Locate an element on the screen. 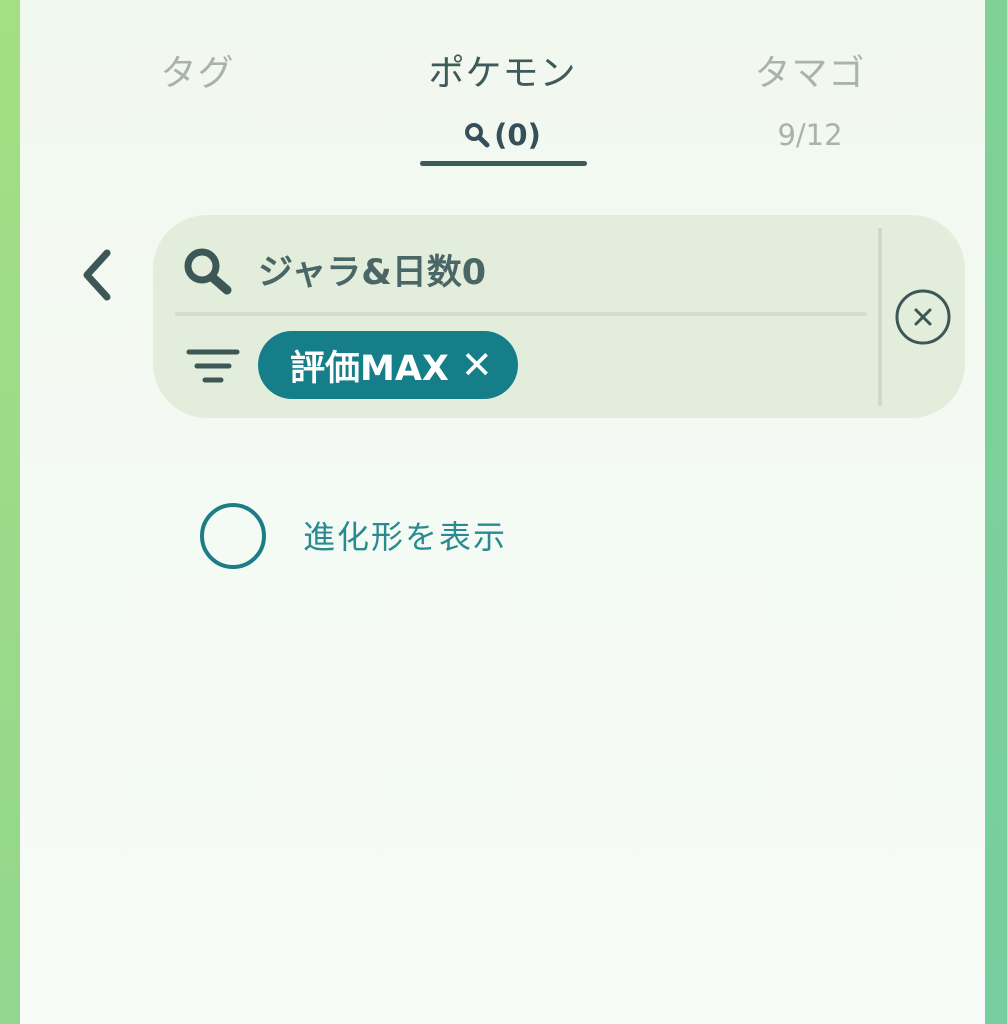  left-frame is located at coordinates (10, 512).